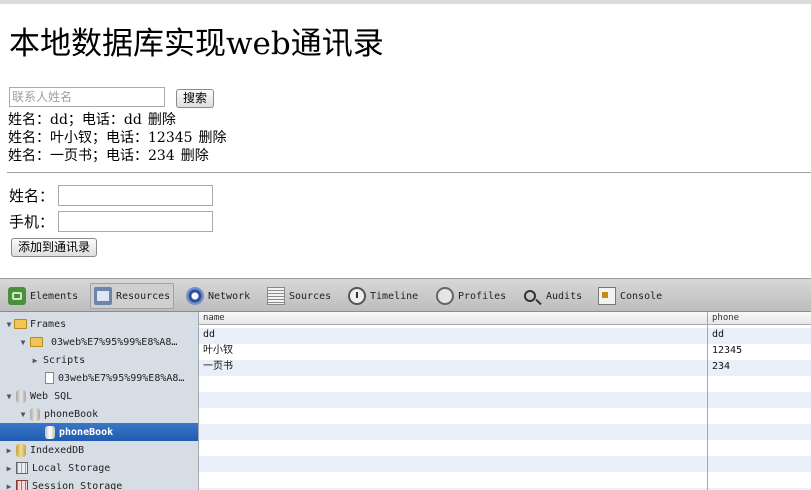 The height and width of the screenshot is (490, 811). What do you see at coordinates (505, 335) in the screenshot?
I see `table-row: dd dd` at bounding box center [505, 335].